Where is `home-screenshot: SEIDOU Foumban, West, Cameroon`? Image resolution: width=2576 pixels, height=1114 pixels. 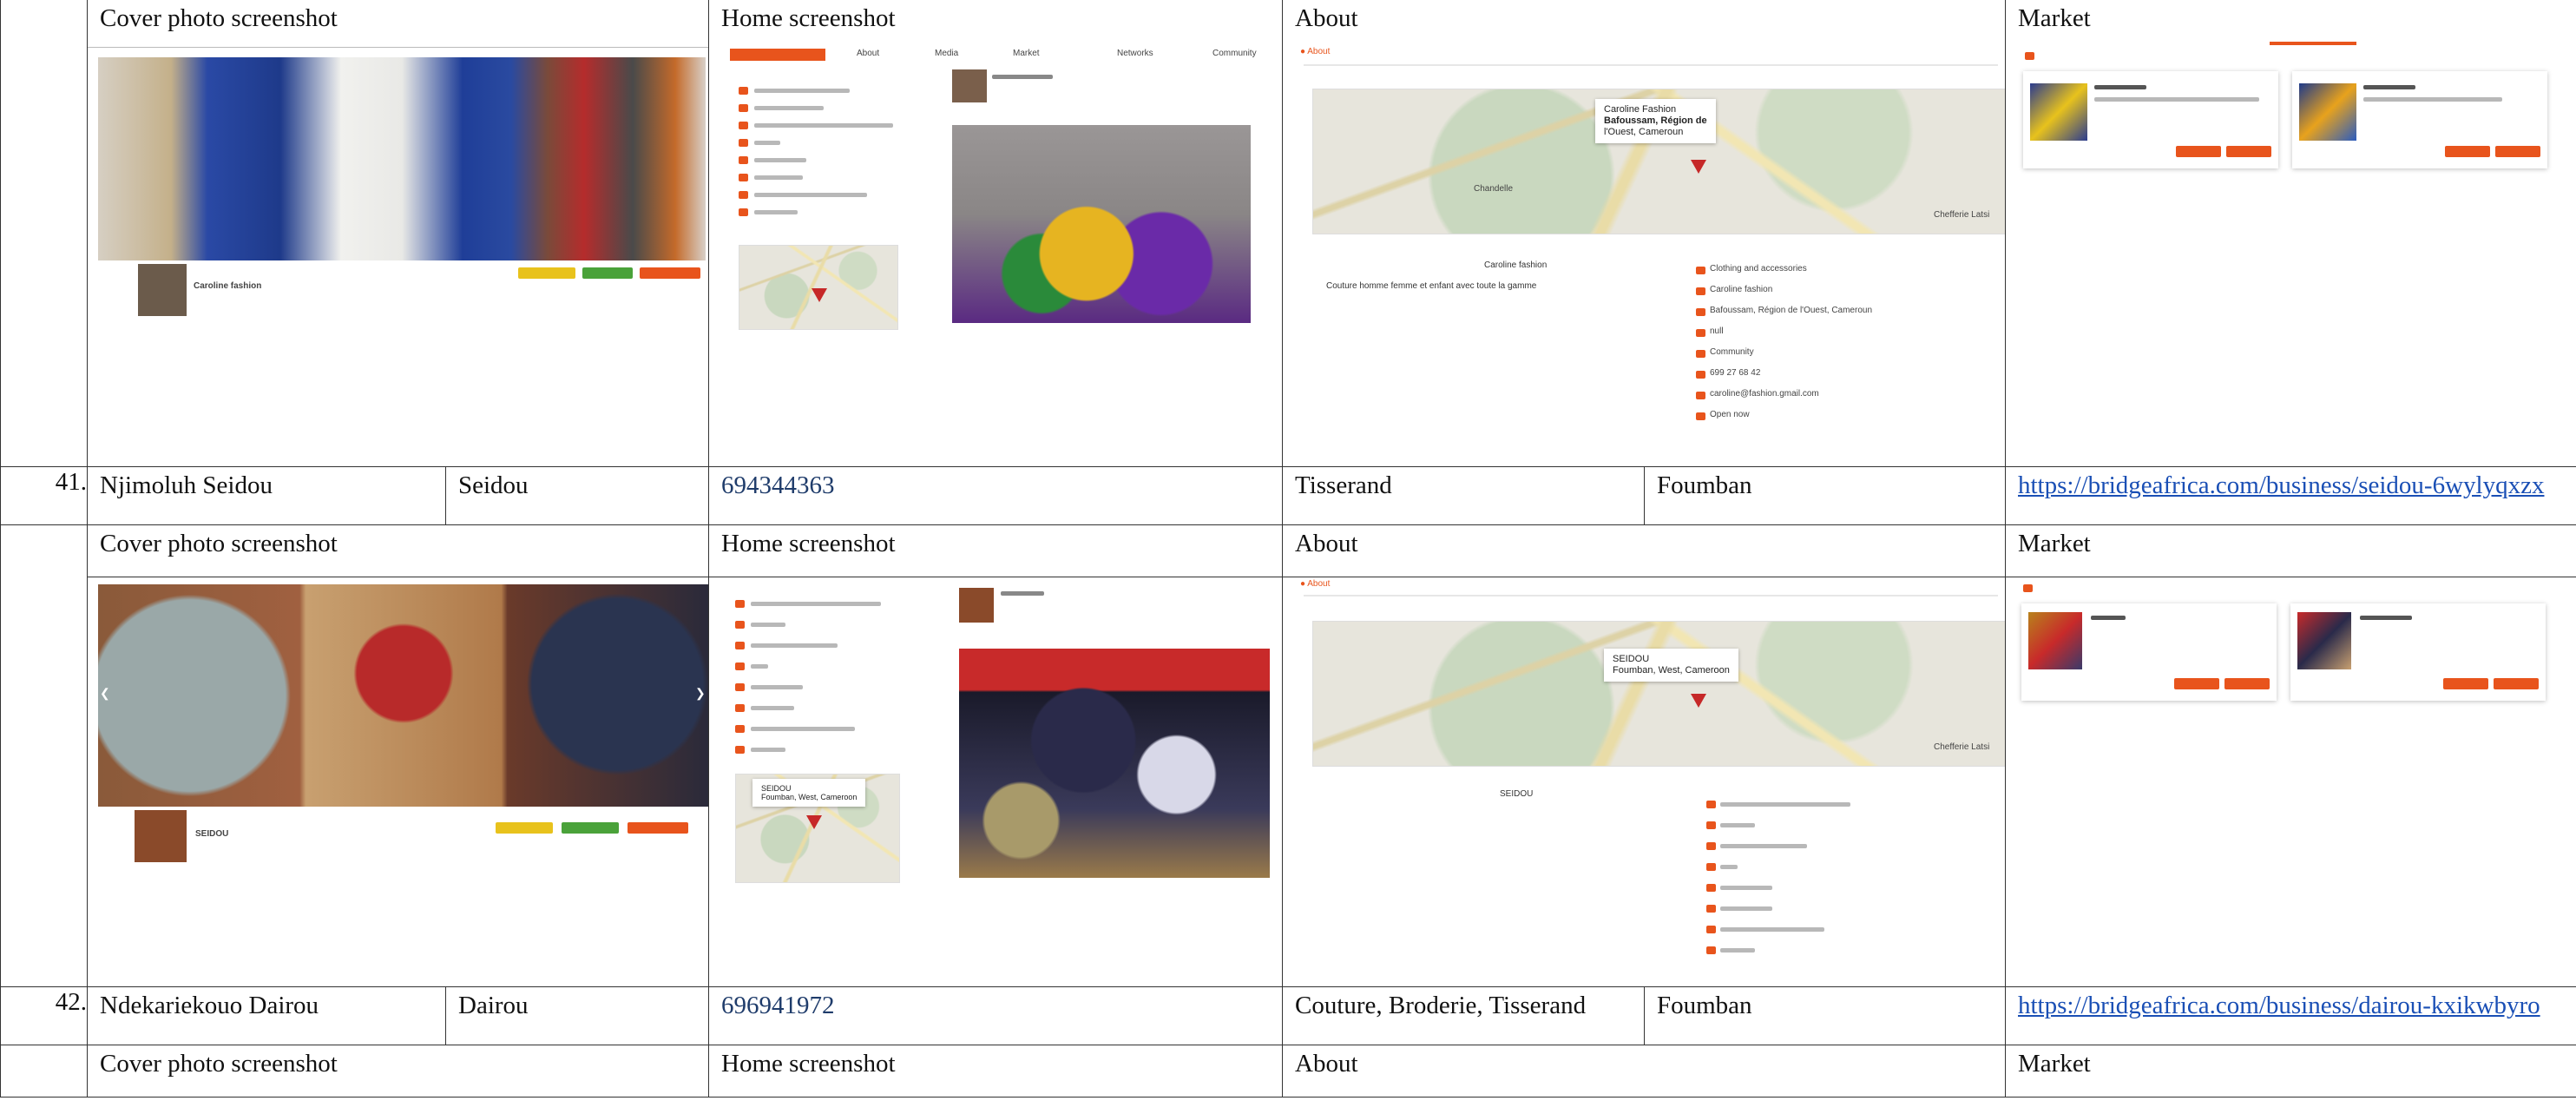
home-screenshot: SEIDOU Foumban, West, Cameroon is located at coordinates (995, 781).